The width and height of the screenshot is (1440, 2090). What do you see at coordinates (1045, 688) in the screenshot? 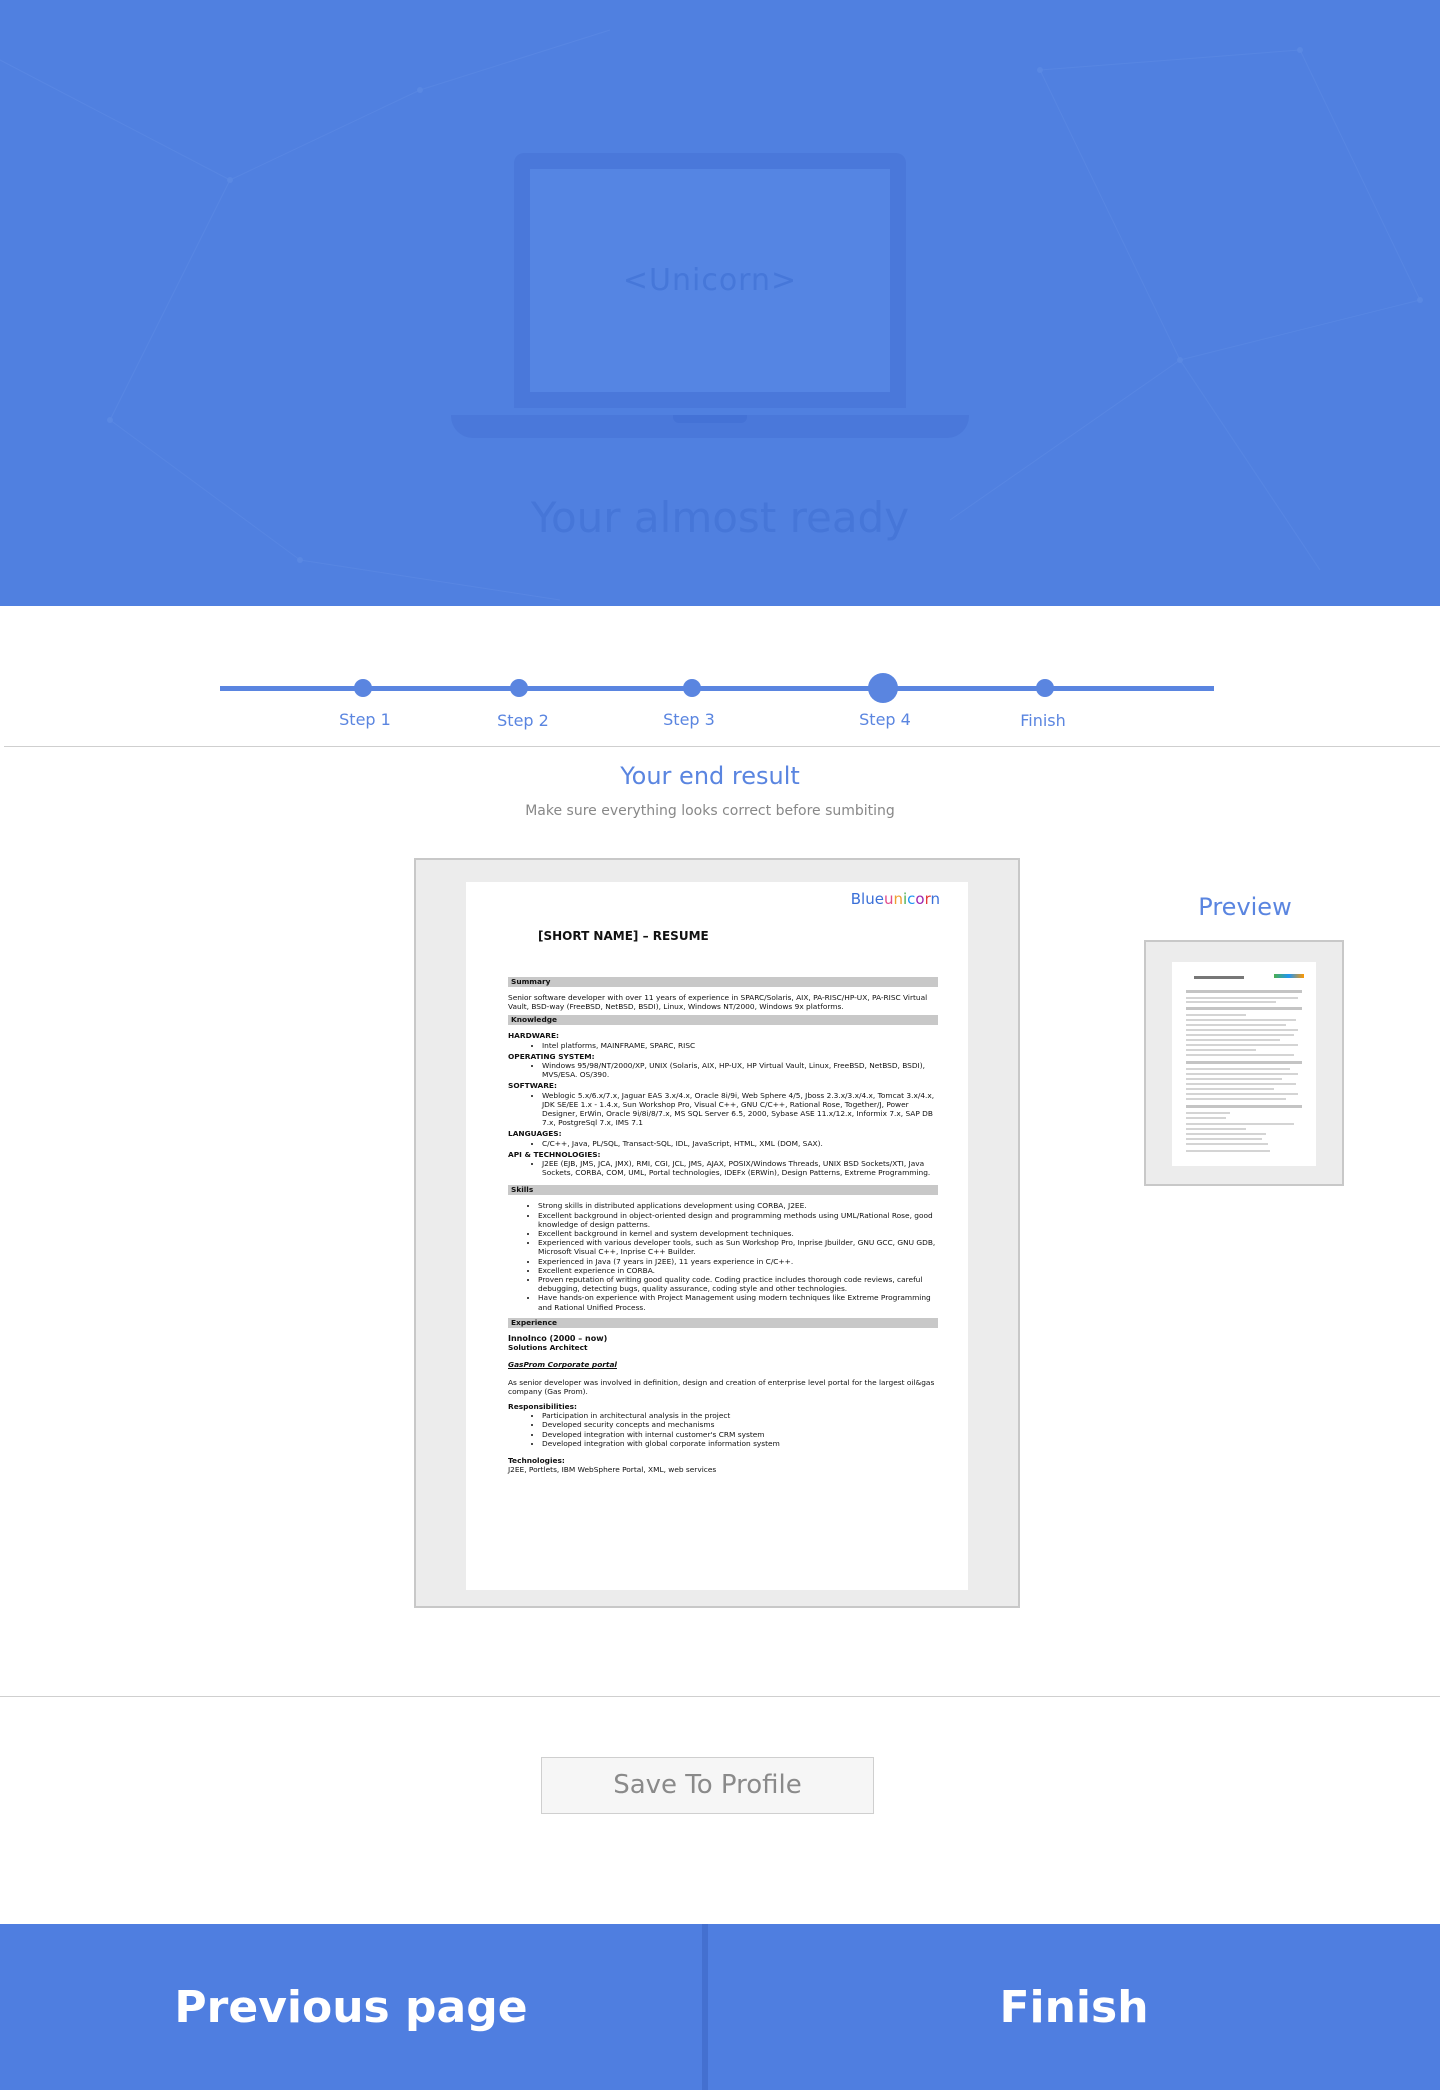
I see `finish-step-dot` at bounding box center [1045, 688].